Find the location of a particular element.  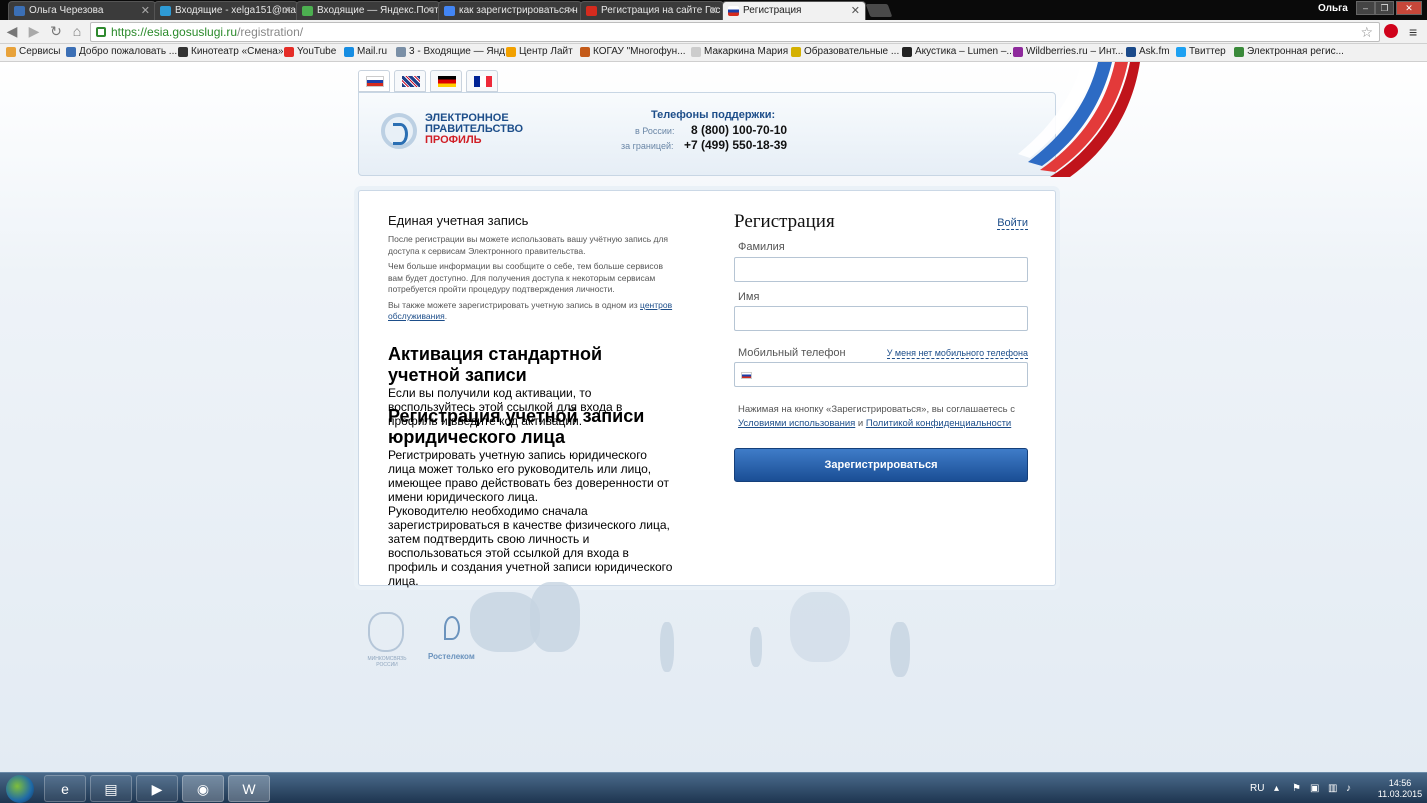

bookmark-item: Ask.fm is located at coordinates (1148, 51).